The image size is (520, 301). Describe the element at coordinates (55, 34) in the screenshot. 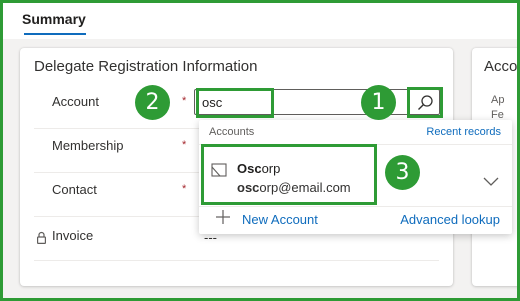

I see `tab-summary-underline` at that location.